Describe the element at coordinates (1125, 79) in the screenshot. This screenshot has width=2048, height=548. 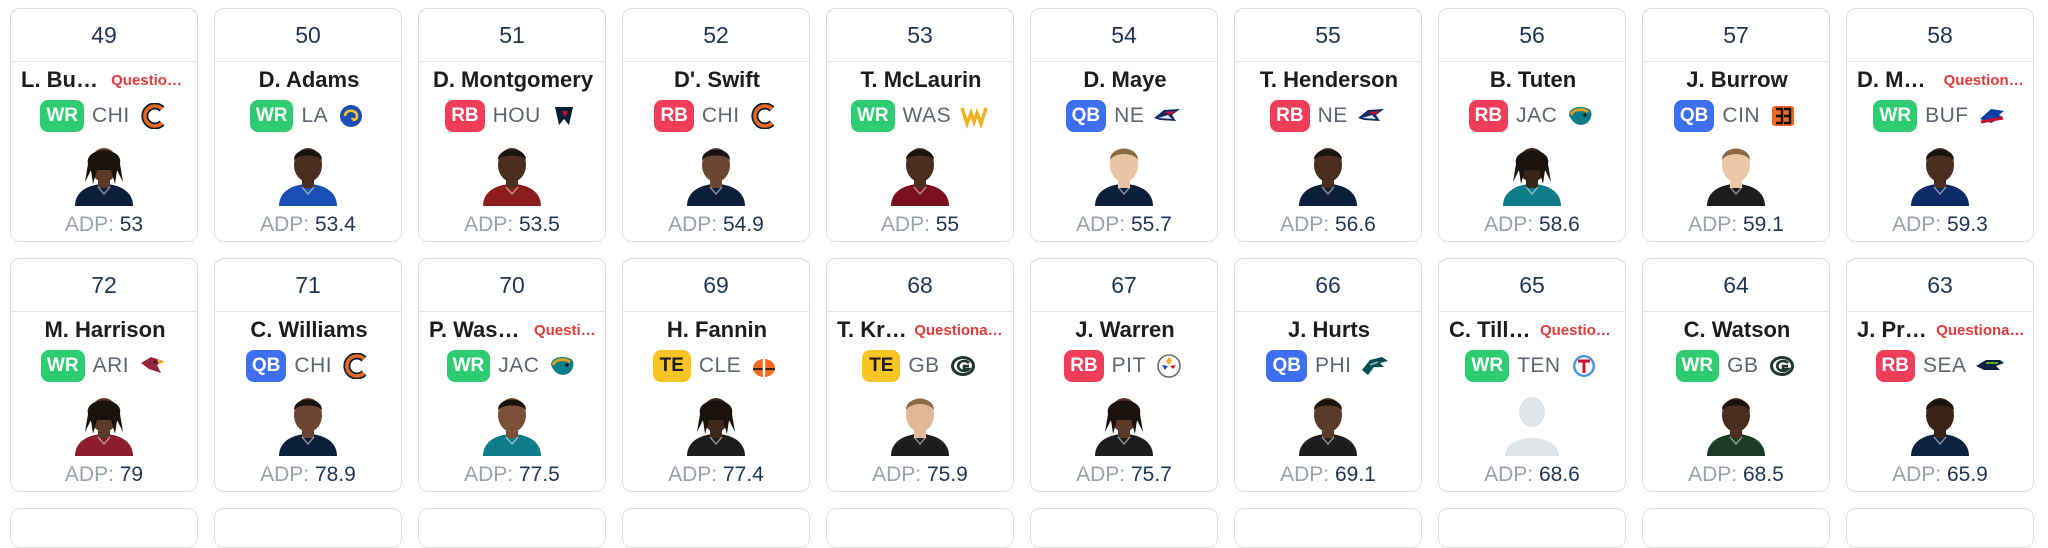
I see `player-name: D. Maye` at that location.